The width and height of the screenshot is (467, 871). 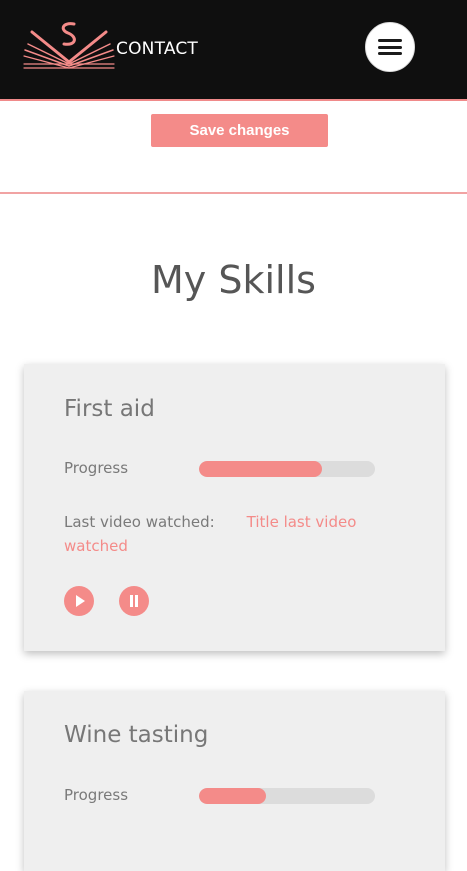 What do you see at coordinates (157, 49) in the screenshot?
I see `contact-link: CONTACT` at bounding box center [157, 49].